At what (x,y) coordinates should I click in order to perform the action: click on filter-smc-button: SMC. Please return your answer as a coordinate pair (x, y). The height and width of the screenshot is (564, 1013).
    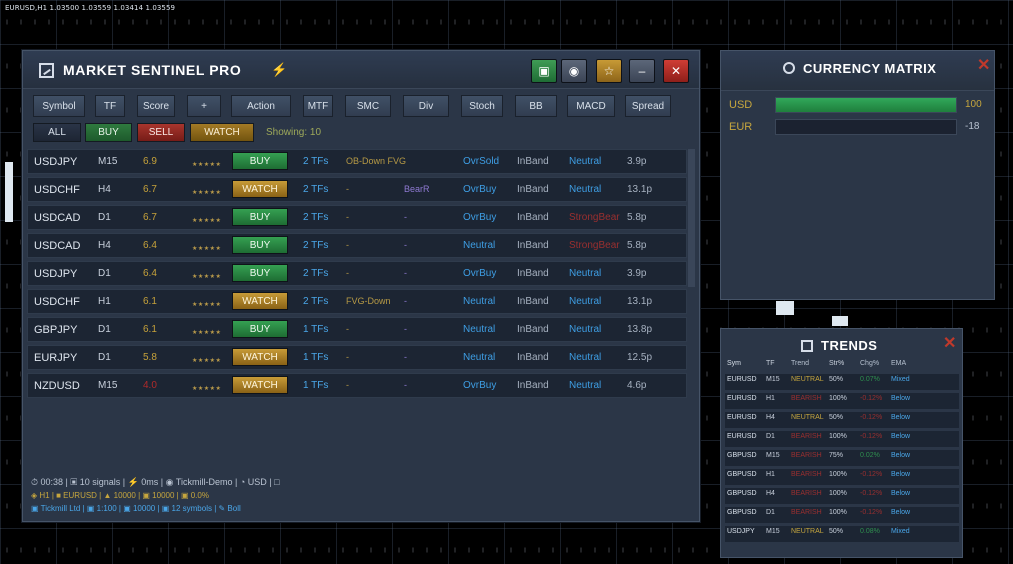
    Looking at the image, I should click on (368, 106).